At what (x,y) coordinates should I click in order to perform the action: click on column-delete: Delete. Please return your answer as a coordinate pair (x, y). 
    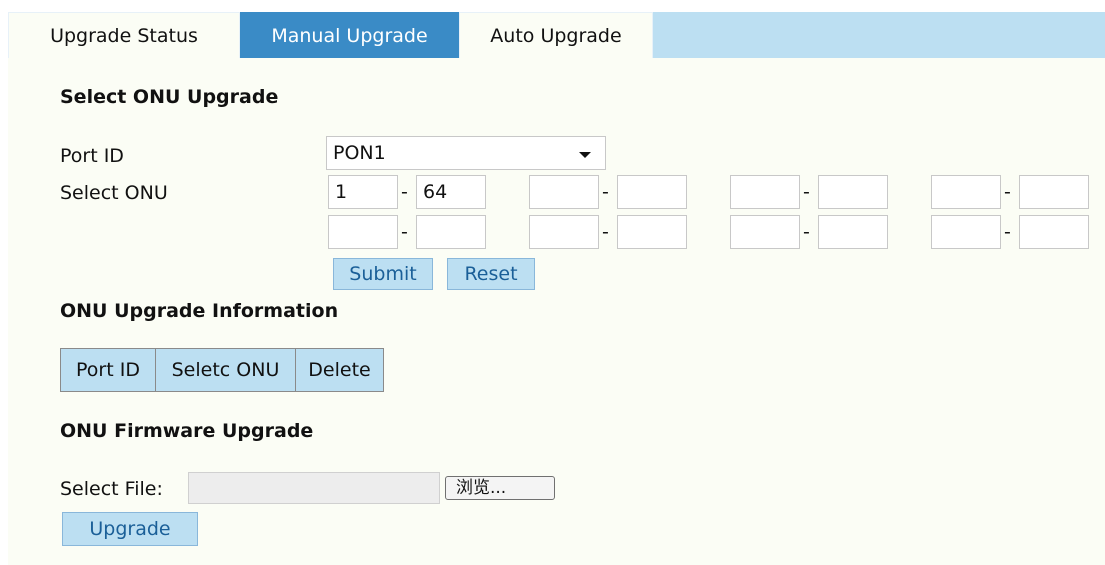
    Looking at the image, I should click on (339, 370).